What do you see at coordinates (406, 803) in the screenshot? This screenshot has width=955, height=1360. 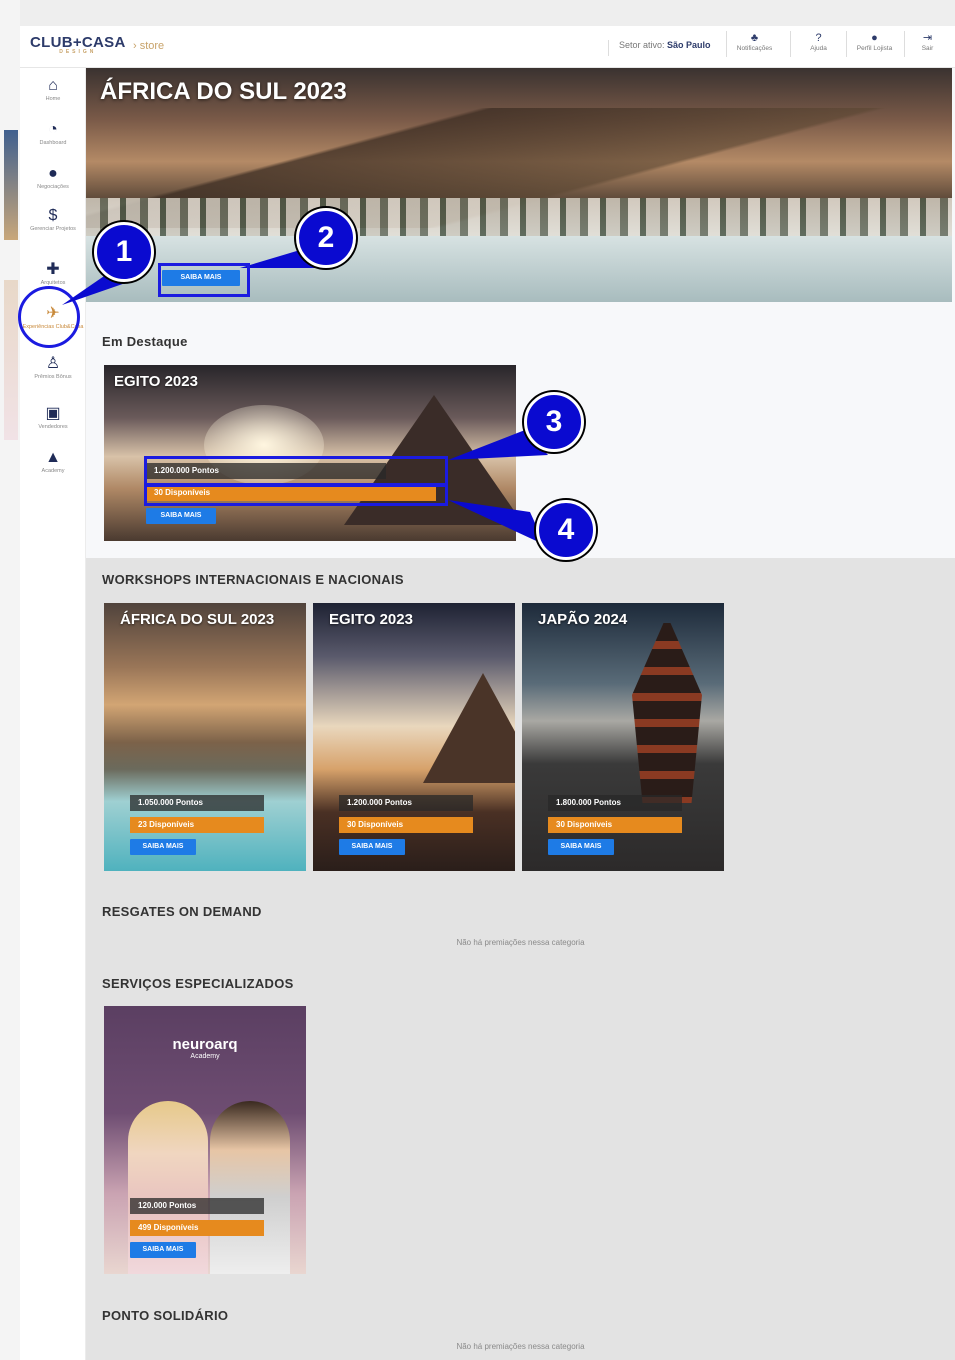 I see `workshop-card-points: 1.200.000 Pontos` at bounding box center [406, 803].